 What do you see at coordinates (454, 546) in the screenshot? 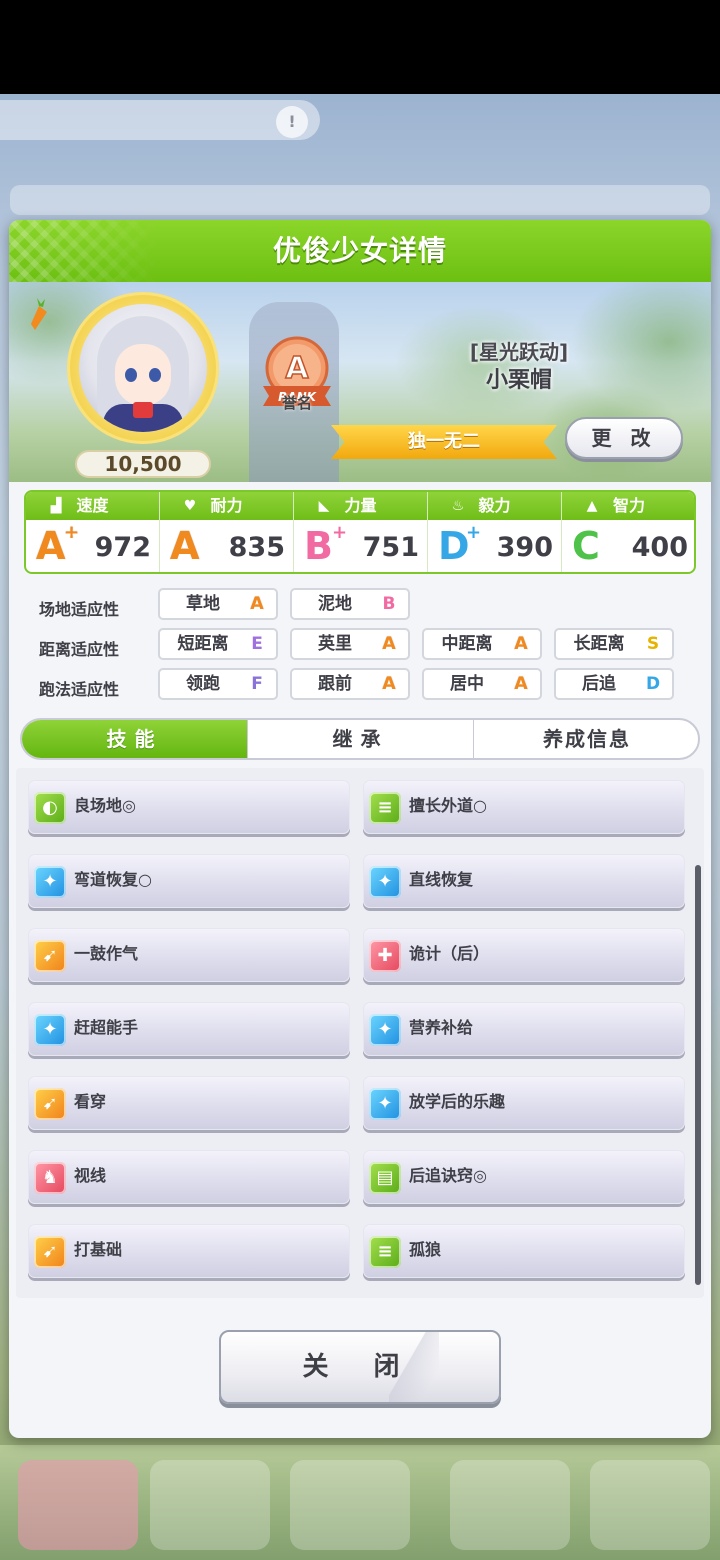
I see `stat-grade: D` at bounding box center [454, 546].